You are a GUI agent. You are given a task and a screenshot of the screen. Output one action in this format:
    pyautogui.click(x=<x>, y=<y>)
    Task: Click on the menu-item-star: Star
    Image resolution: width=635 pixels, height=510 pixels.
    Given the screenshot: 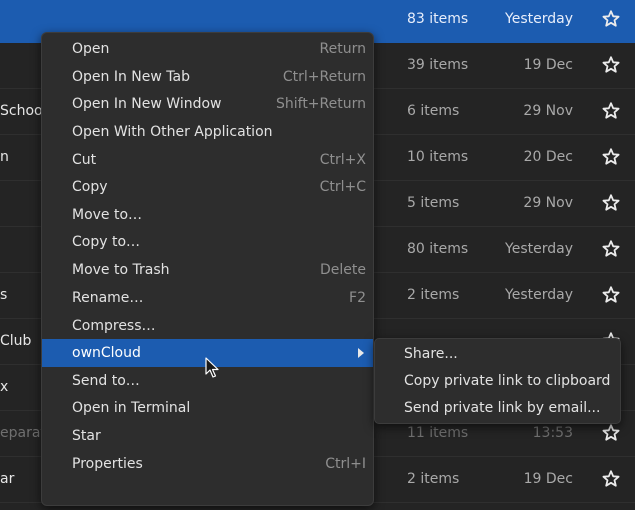 What is the action you would take?
    pyautogui.click(x=207, y=436)
    